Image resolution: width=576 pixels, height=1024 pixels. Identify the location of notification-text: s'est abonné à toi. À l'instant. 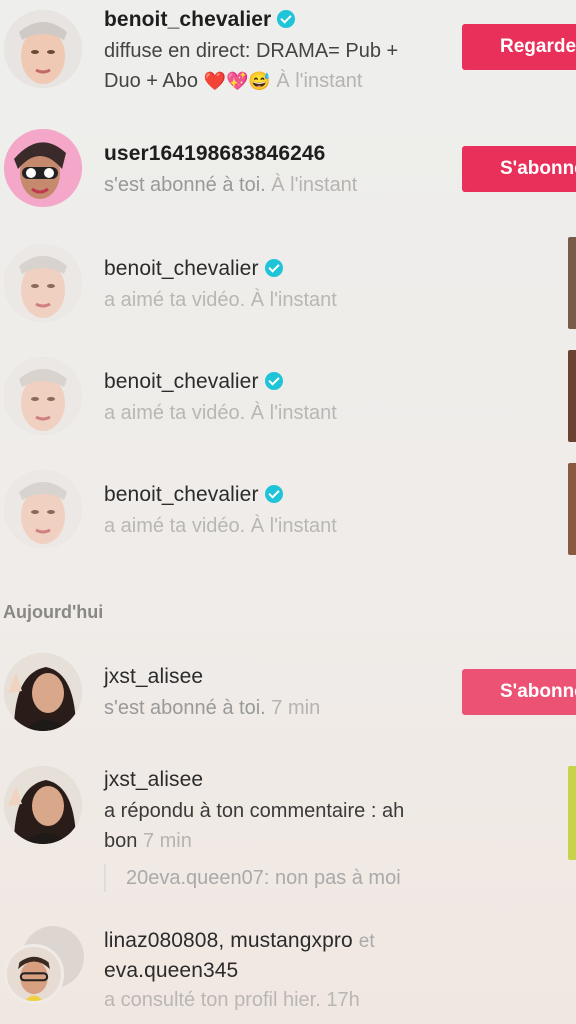
(280, 185).